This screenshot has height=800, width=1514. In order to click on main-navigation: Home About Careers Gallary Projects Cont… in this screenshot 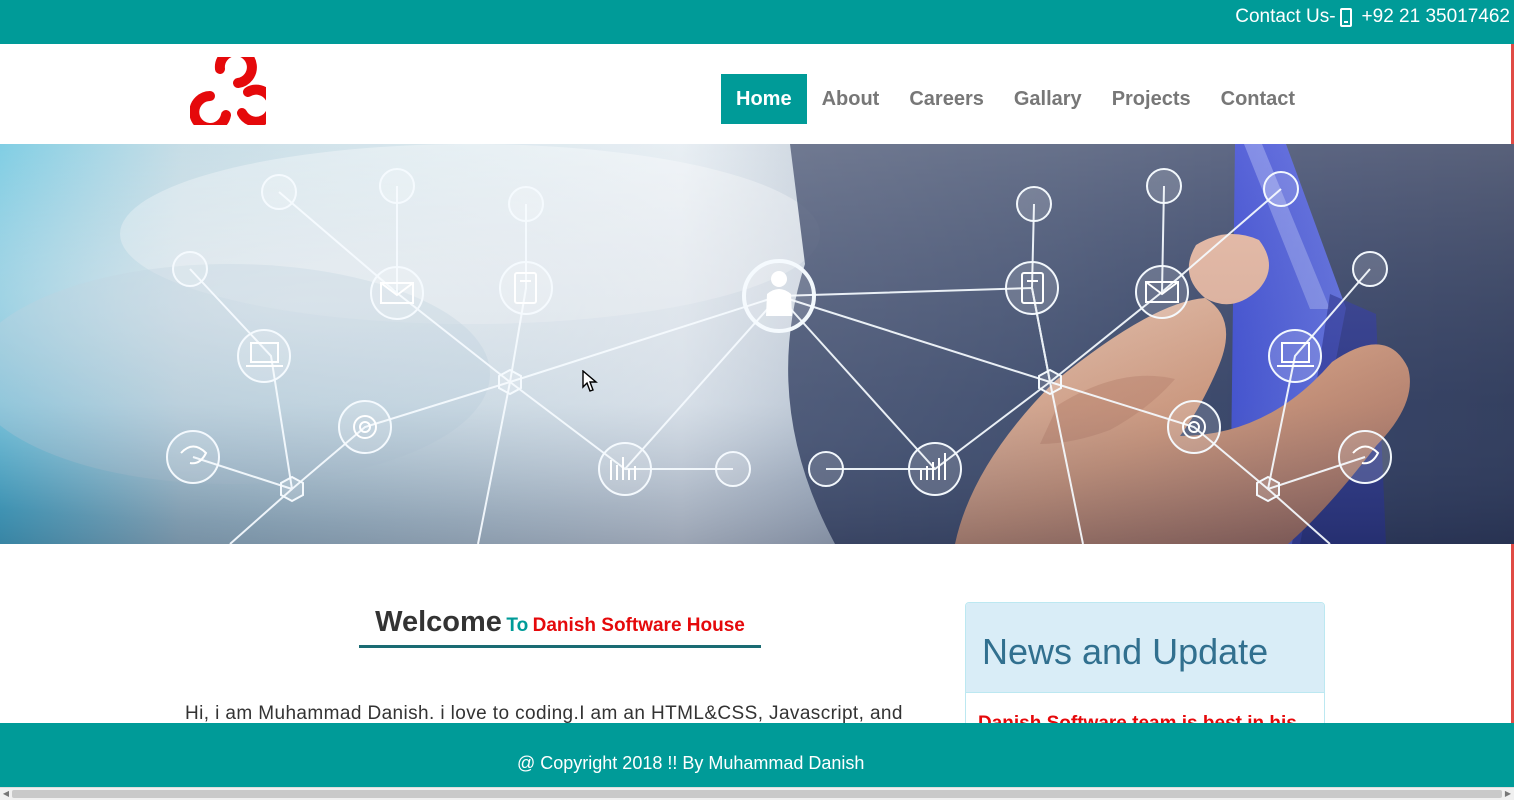, I will do `click(1015, 99)`.